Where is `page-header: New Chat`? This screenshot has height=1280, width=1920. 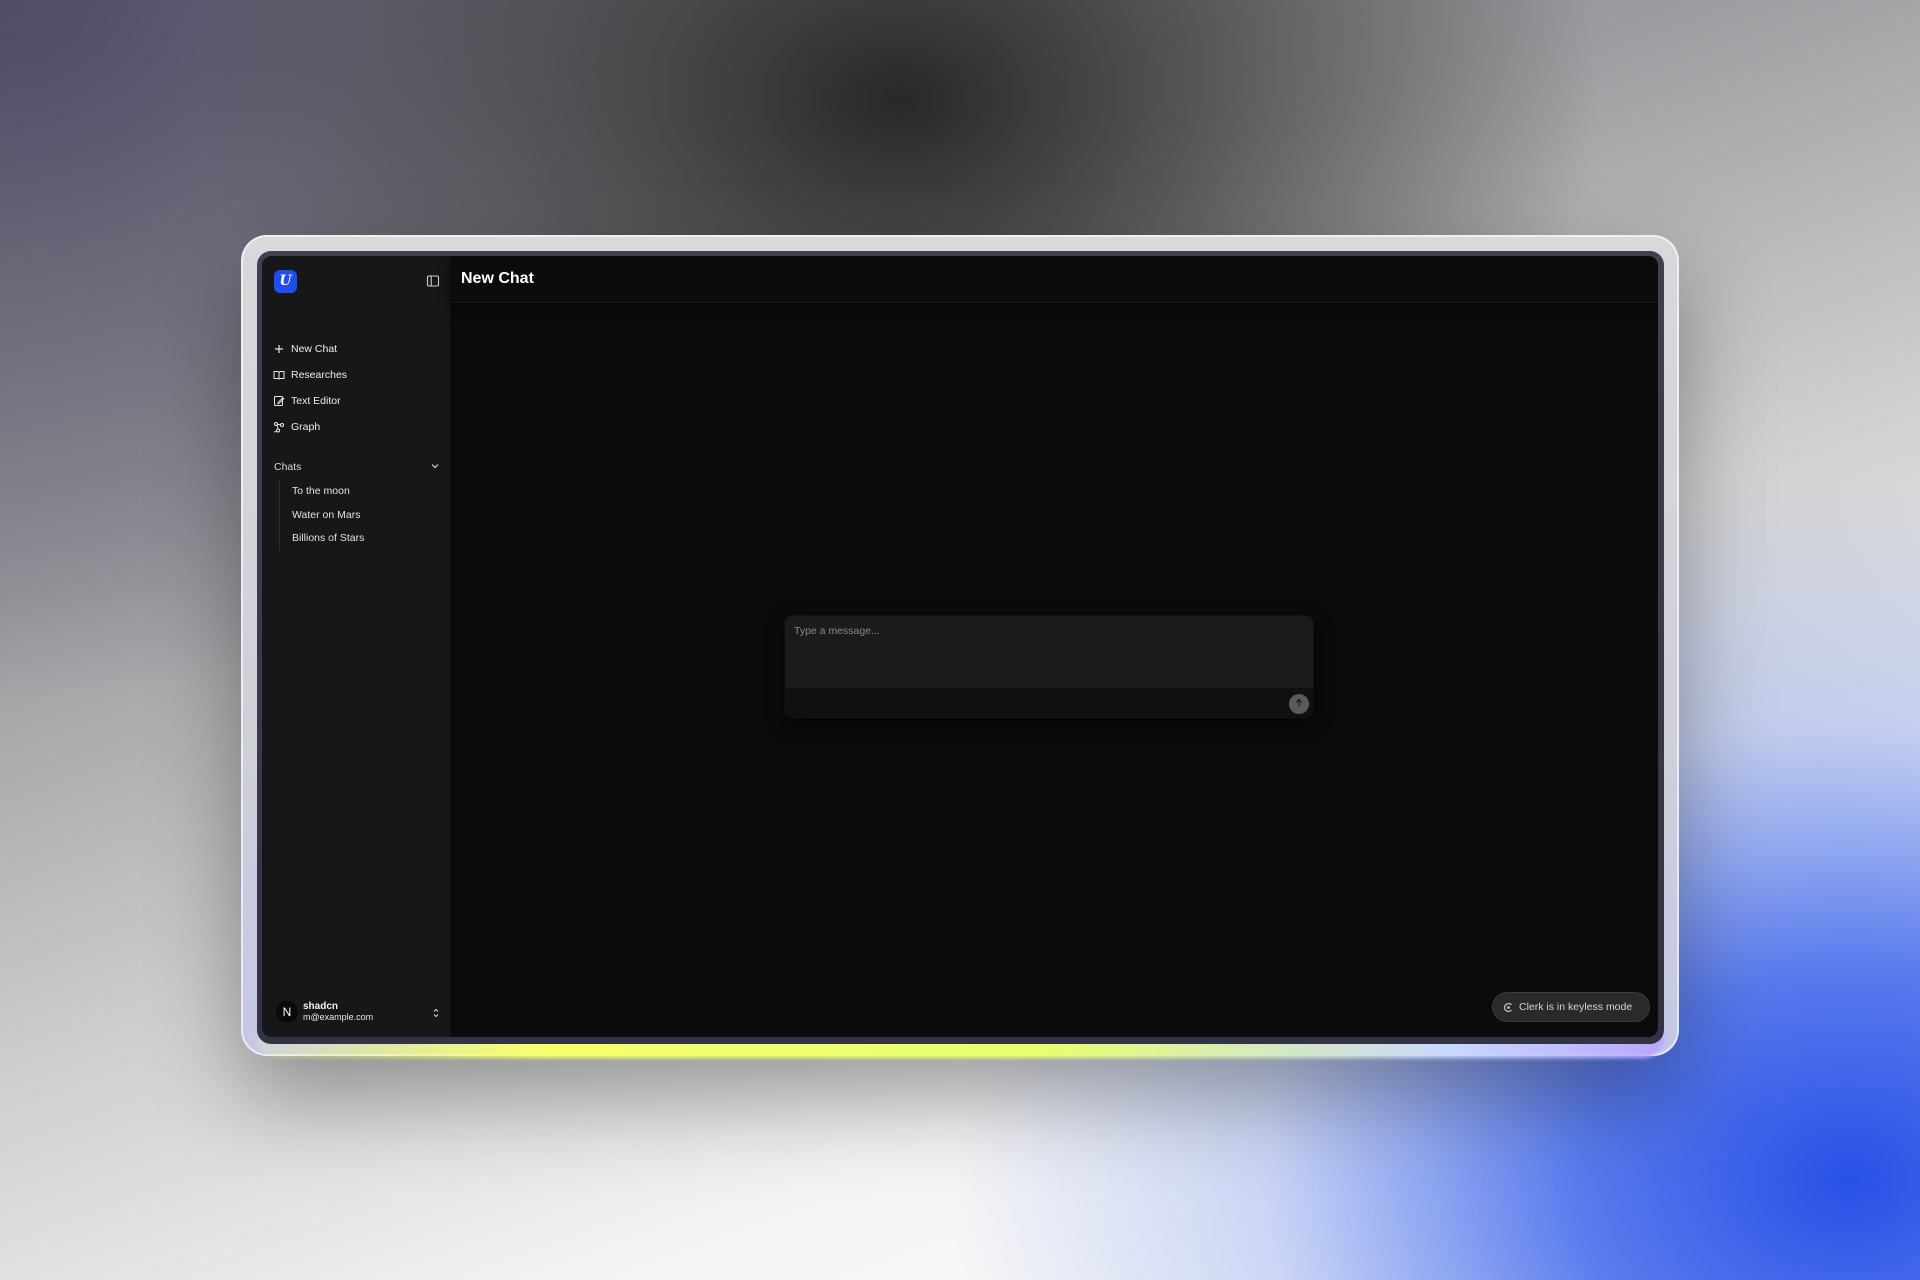
page-header: New Chat is located at coordinates (1054, 279).